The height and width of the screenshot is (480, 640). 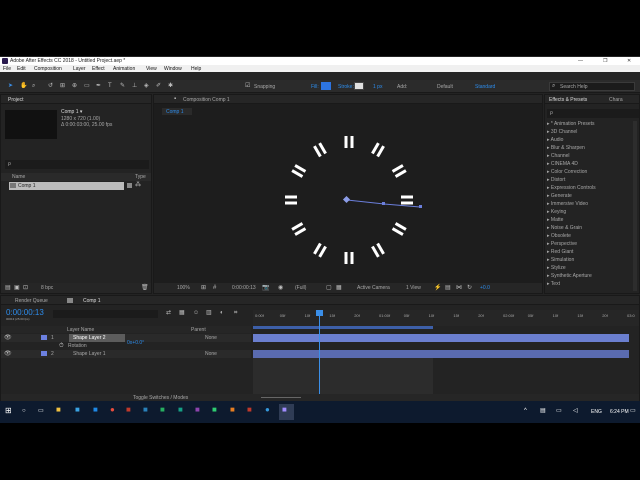 What do you see at coordinates (566, 148) in the screenshot?
I see `effects-category-item: ▸ Blur & Sharpen` at bounding box center [566, 148].